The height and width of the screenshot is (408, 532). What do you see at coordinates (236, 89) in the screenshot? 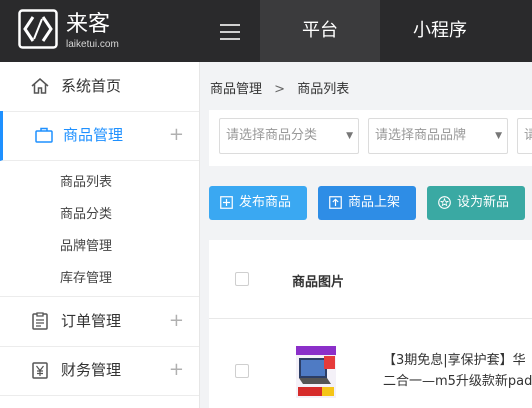
I see `breadcrumb-parent: 商品管理` at bounding box center [236, 89].